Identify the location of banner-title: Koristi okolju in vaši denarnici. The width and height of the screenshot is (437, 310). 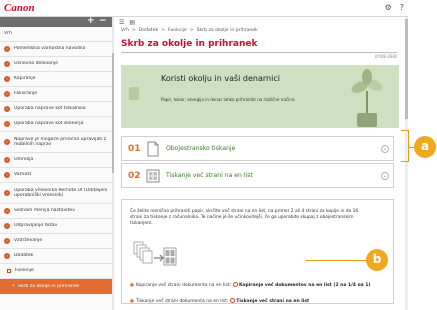
(220, 78).